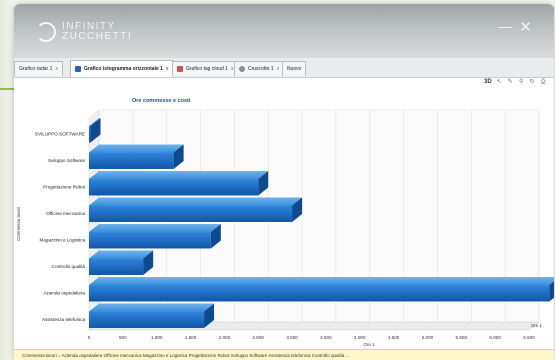 The height and width of the screenshot is (360, 555). I want to click on y-category-label: SVILUPPO SOFTWARE, so click(60, 133).